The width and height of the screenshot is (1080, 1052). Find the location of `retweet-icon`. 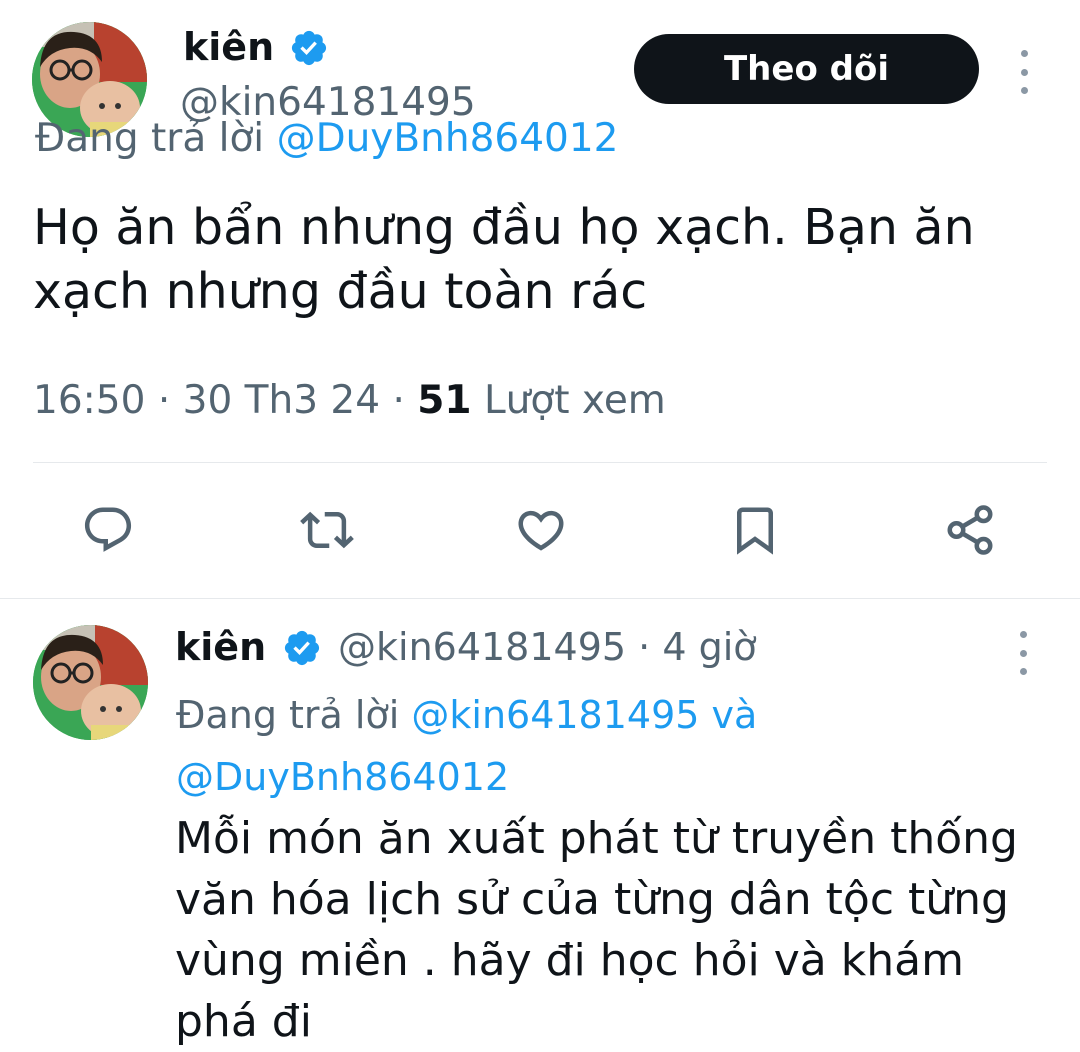

retweet-icon is located at coordinates (327, 530).